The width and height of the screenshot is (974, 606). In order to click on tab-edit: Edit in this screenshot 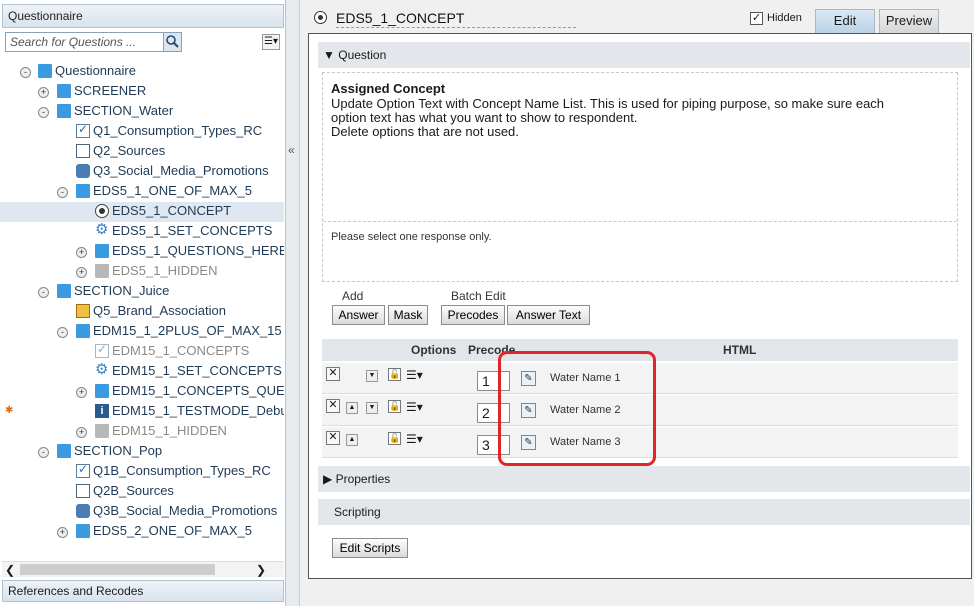, I will do `click(845, 21)`.